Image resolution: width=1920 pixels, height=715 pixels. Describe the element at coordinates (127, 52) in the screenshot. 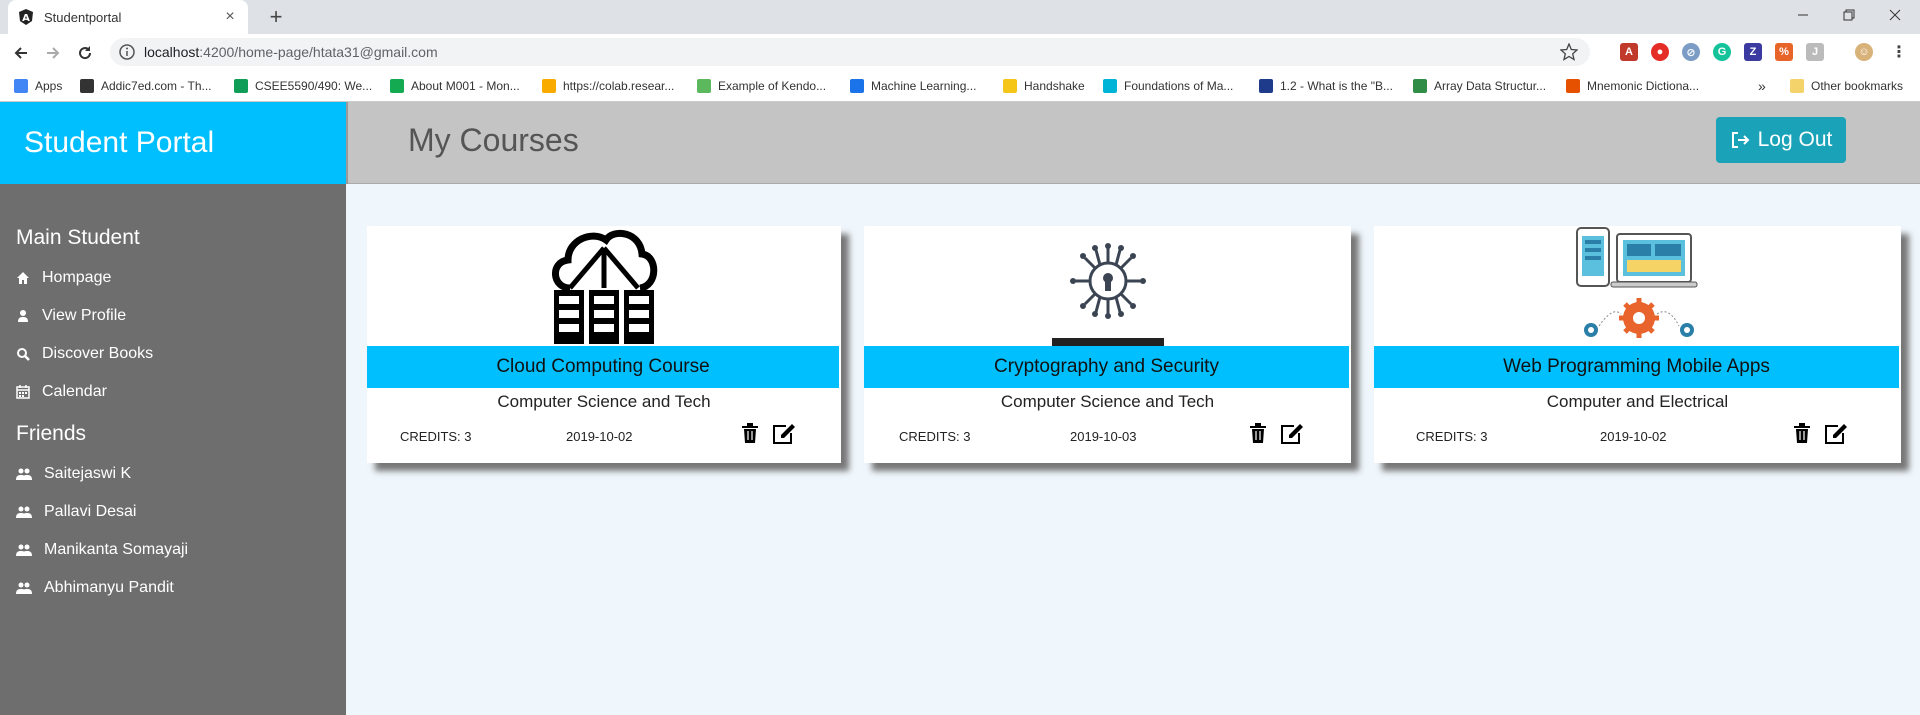

I see `info-icon` at that location.